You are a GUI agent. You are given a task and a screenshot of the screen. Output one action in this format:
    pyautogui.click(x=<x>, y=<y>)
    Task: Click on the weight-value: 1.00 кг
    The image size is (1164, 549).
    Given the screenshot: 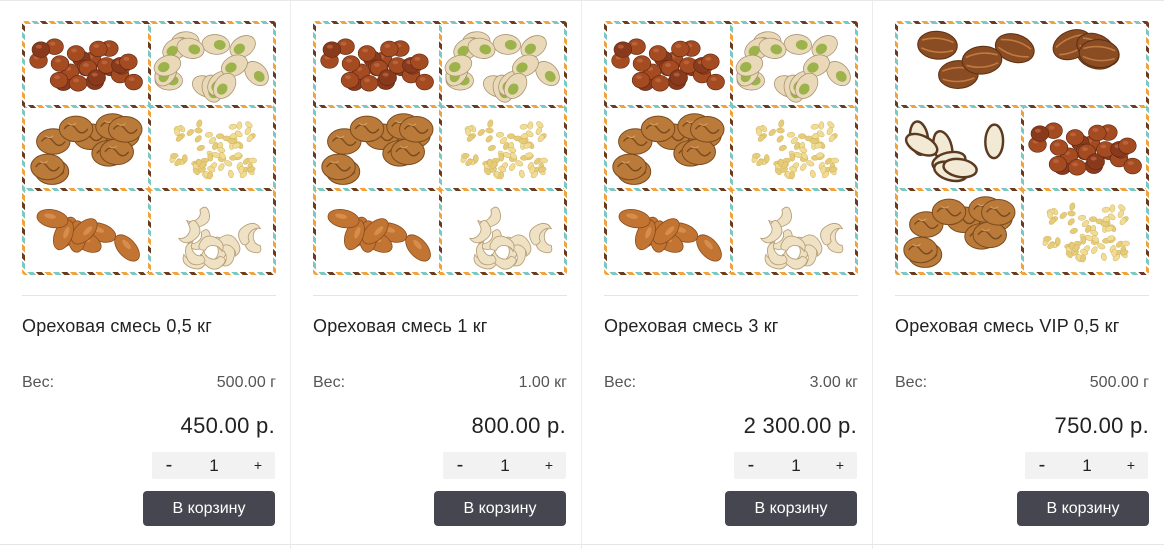 What is the action you would take?
    pyautogui.click(x=542, y=382)
    